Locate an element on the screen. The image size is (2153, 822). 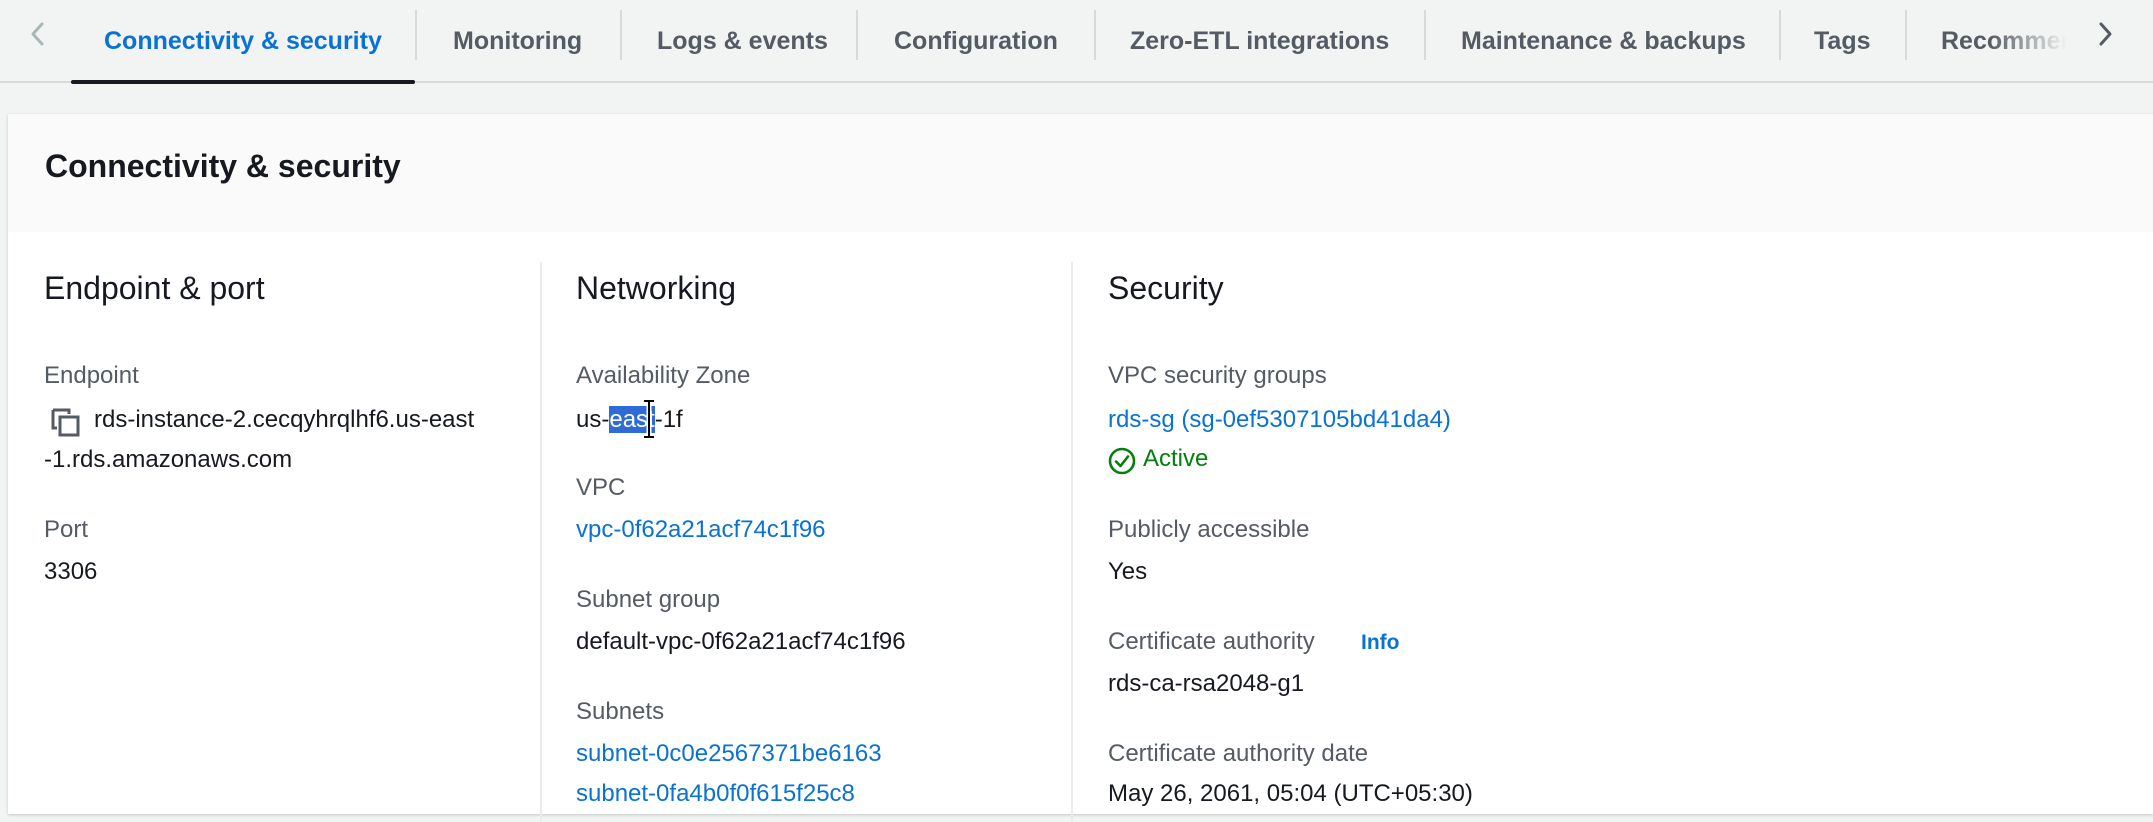
certificate-authority-value: rds-ca-rsa2048-g1 is located at coordinates (1206, 683).